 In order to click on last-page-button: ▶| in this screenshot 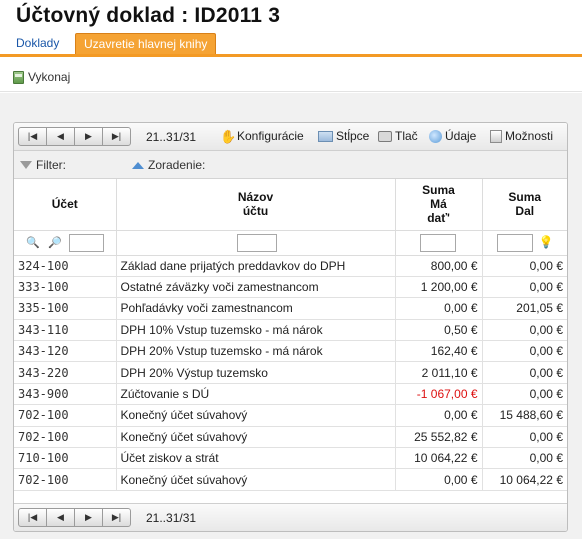, I will do `click(116, 136)`.